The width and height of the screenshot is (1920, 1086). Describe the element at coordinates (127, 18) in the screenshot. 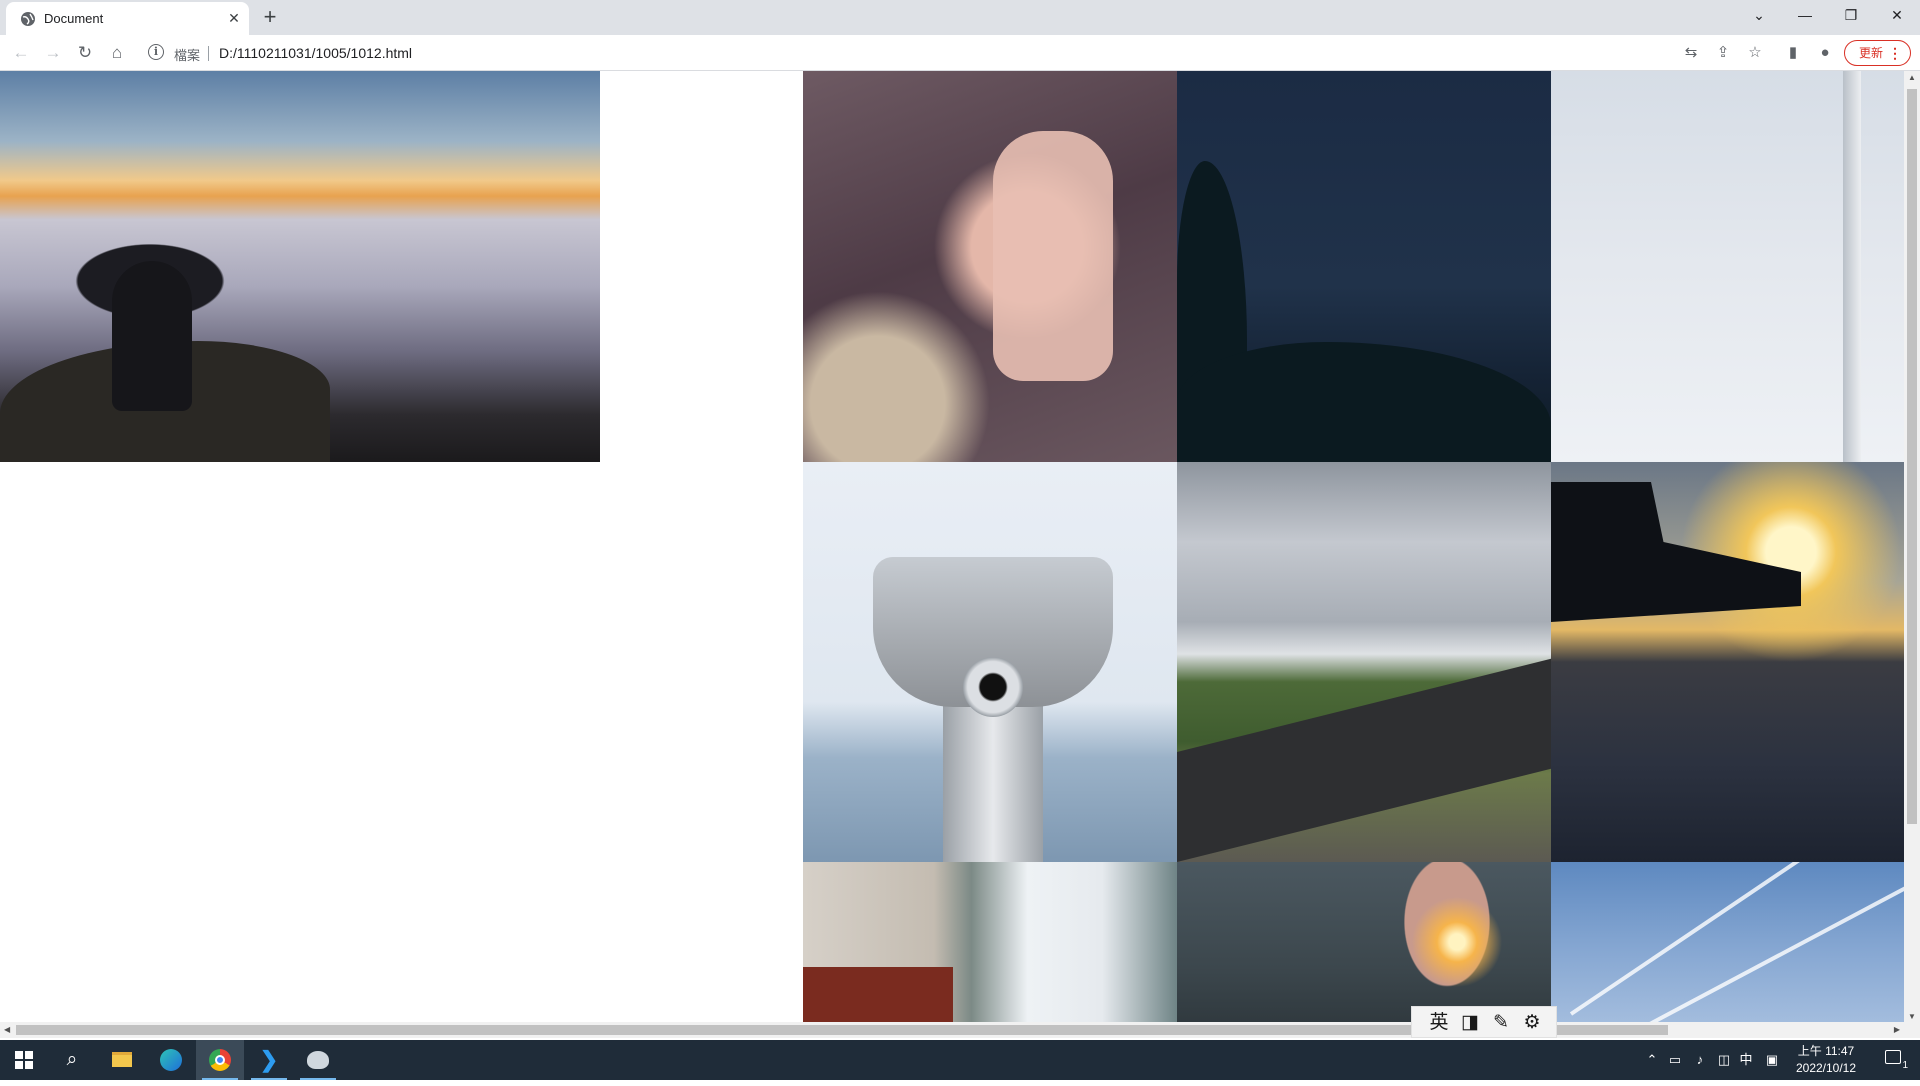

I see `tab-document: Document ✕` at that location.